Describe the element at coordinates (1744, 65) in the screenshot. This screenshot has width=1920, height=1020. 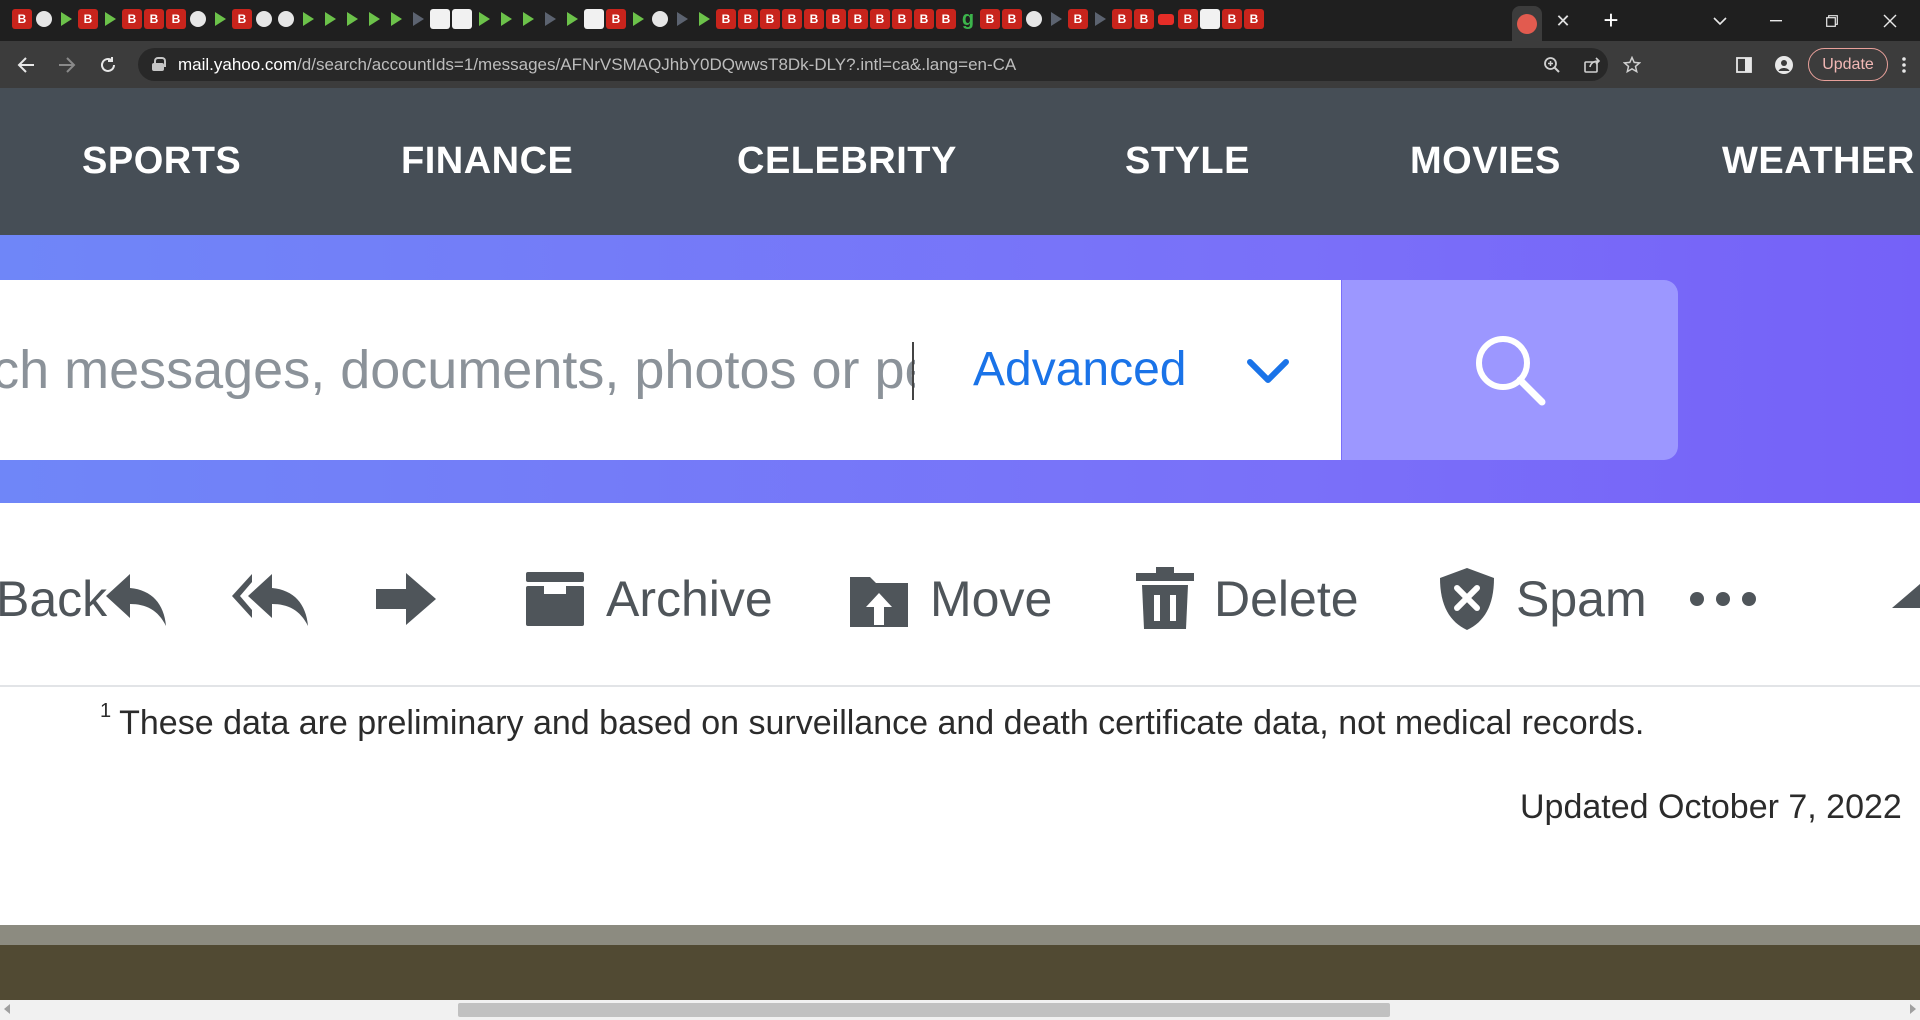
I see `side-panel-icon` at that location.